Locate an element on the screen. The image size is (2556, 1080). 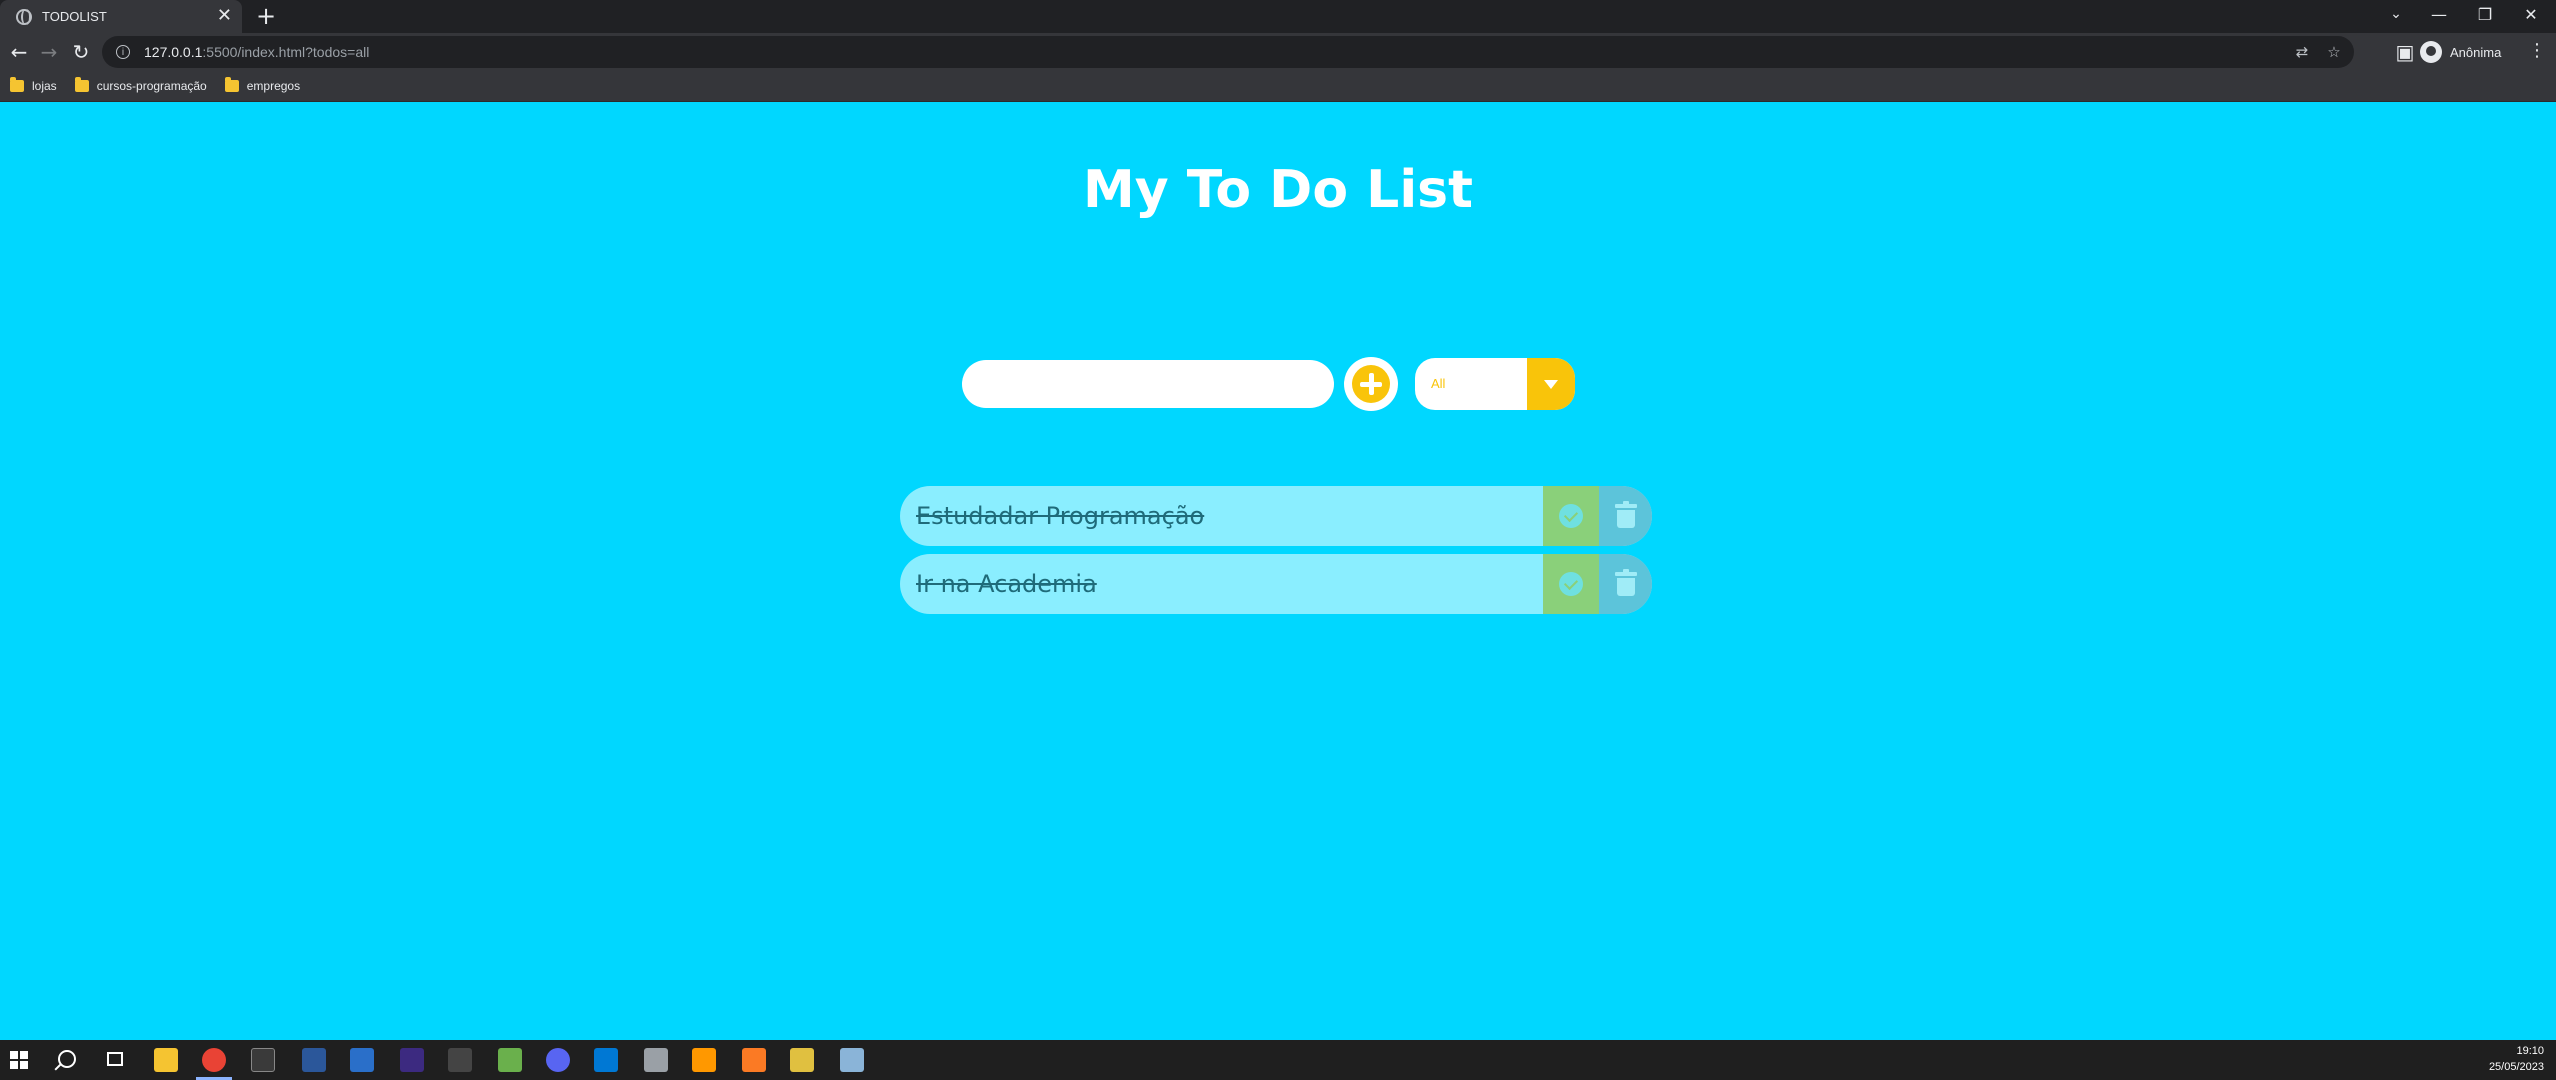
bookmark-star-icon: ☆ is located at coordinates (2334, 52).